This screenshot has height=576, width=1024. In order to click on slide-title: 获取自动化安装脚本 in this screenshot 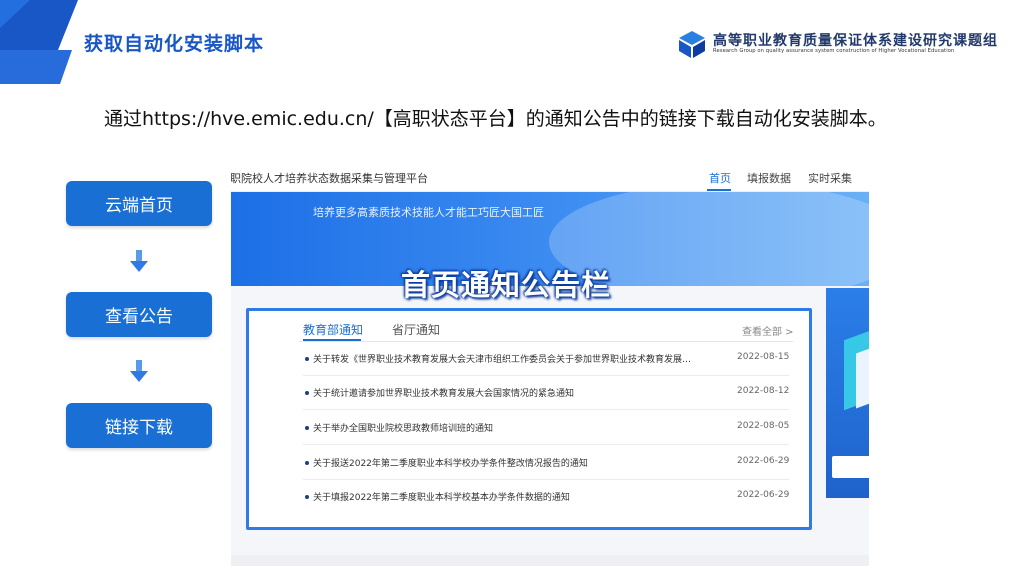, I will do `click(174, 44)`.